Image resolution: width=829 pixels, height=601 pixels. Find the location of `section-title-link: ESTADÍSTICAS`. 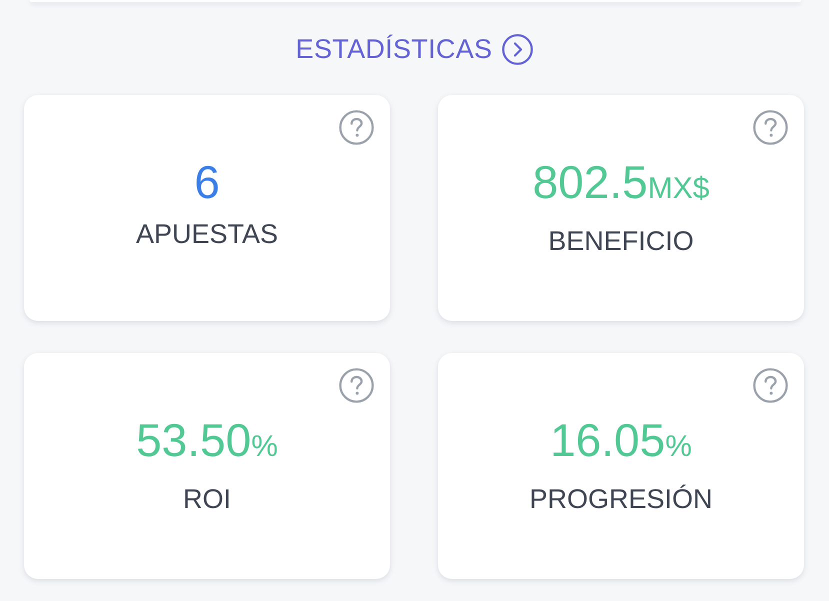

section-title-link: ESTADÍSTICAS is located at coordinates (394, 49).